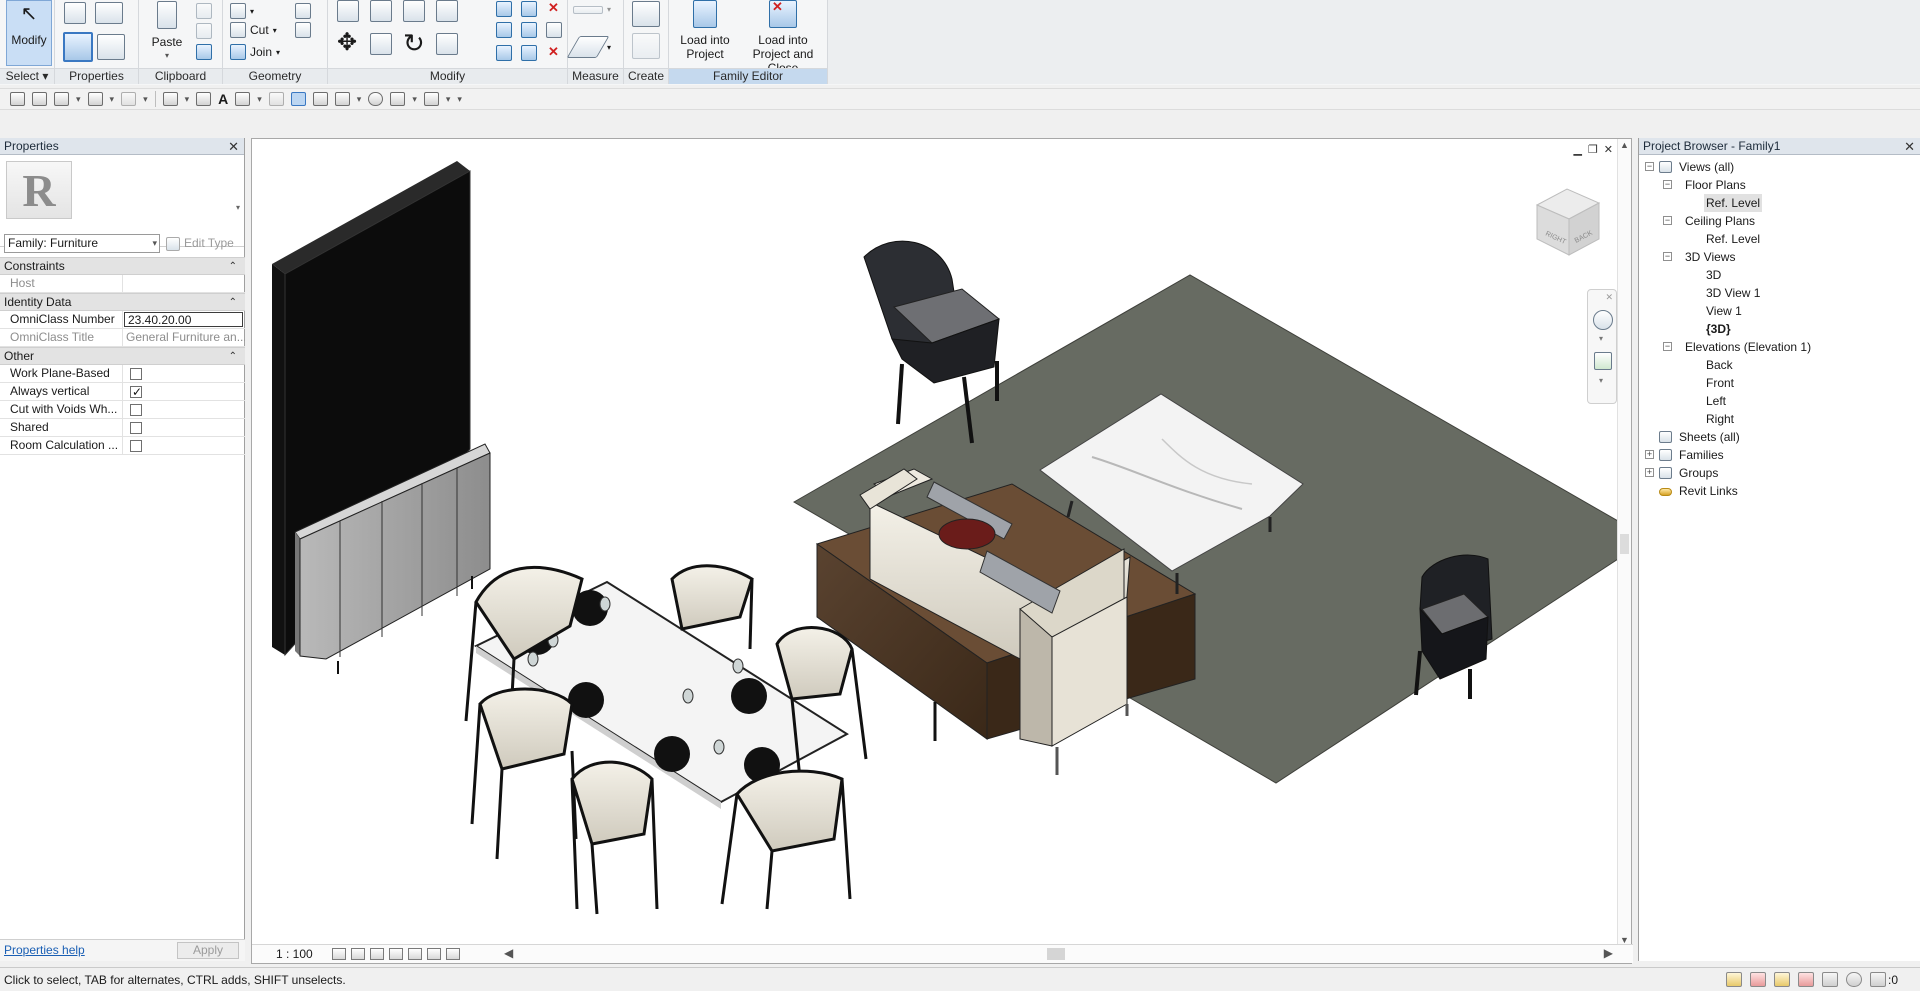 The width and height of the screenshot is (1920, 991). I want to click on section-icon, so click(276, 99).